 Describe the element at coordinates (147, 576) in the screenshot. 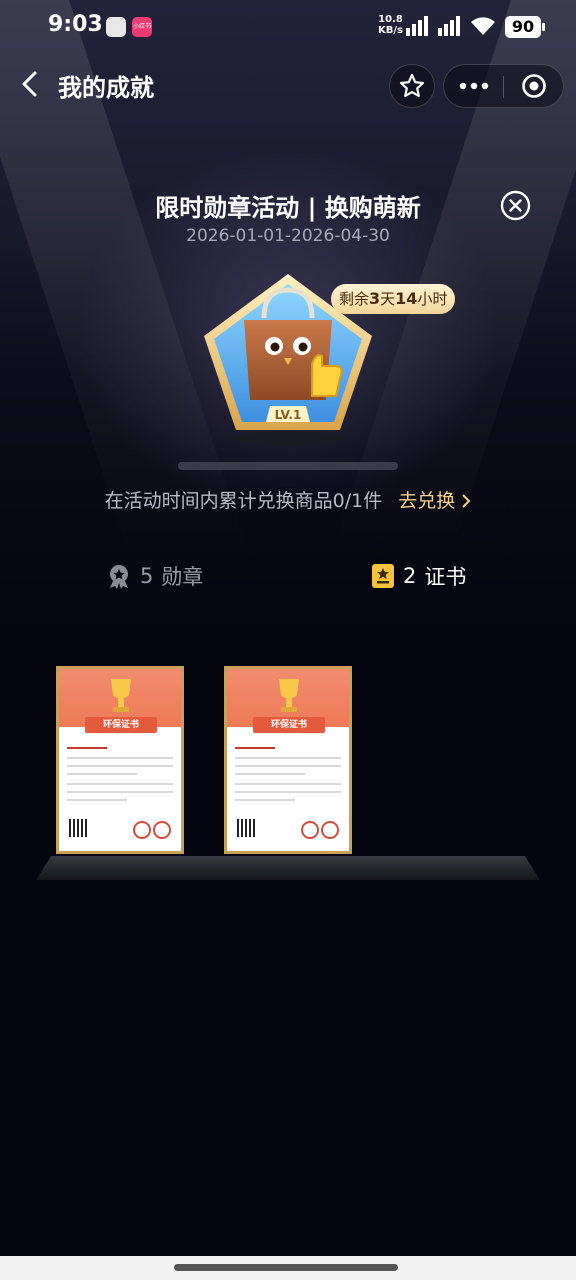

I see `medal-count: 5` at that location.